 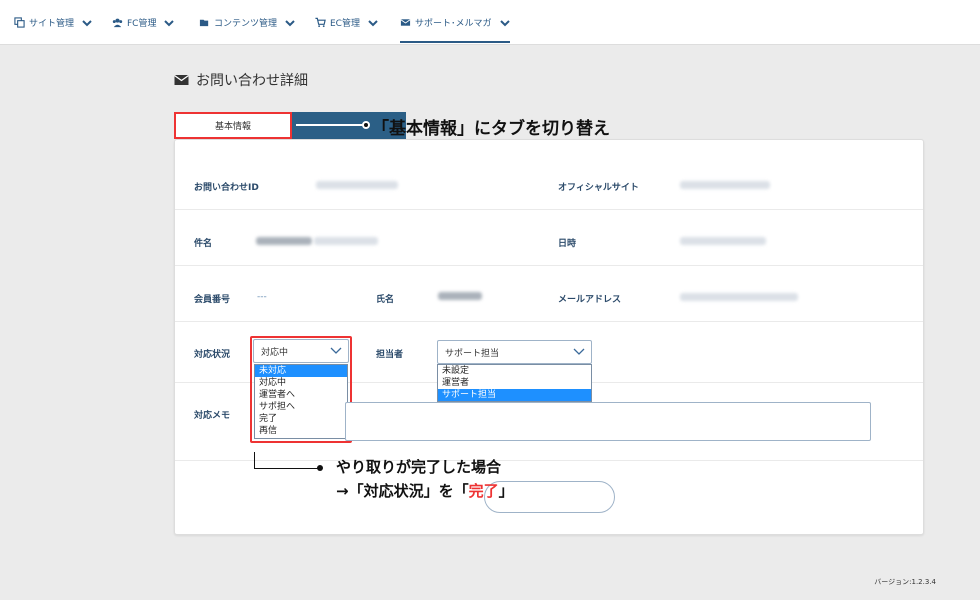 I want to click on nav-label: サイト管理, so click(x=52, y=24).